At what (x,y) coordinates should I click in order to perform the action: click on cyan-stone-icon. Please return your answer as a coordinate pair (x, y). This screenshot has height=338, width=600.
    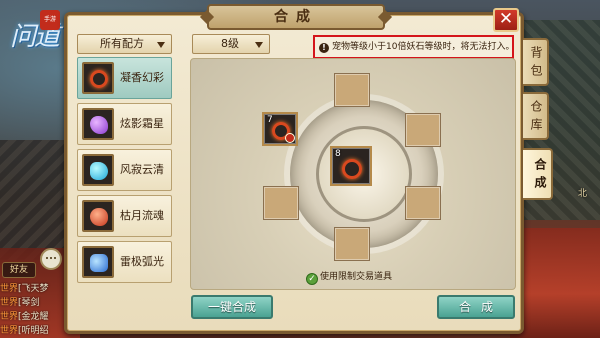
    Looking at the image, I should click on (99, 171).